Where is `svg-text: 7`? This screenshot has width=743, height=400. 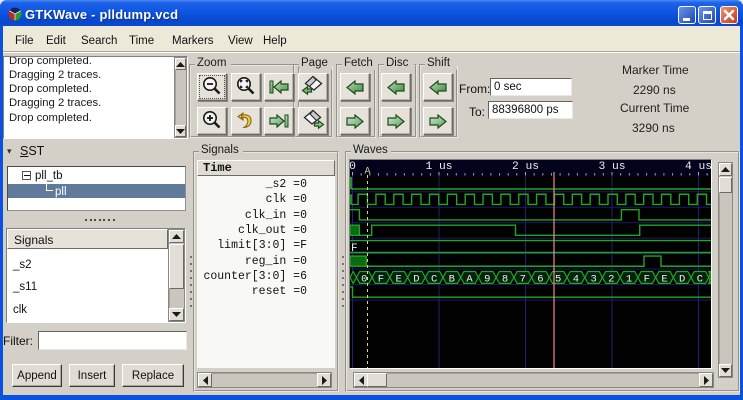 svg-text: 7 is located at coordinates (523, 279).